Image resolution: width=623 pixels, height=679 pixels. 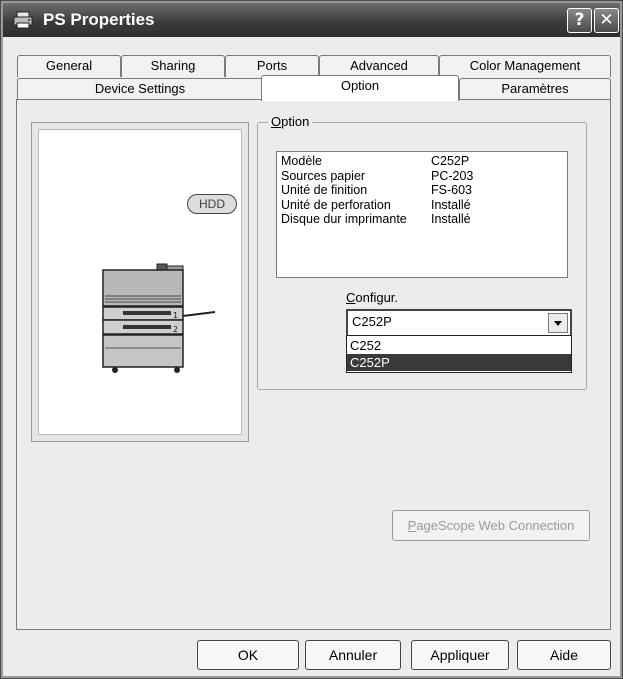 What do you see at coordinates (143, 288) in the screenshot?
I see `printer-body` at bounding box center [143, 288].